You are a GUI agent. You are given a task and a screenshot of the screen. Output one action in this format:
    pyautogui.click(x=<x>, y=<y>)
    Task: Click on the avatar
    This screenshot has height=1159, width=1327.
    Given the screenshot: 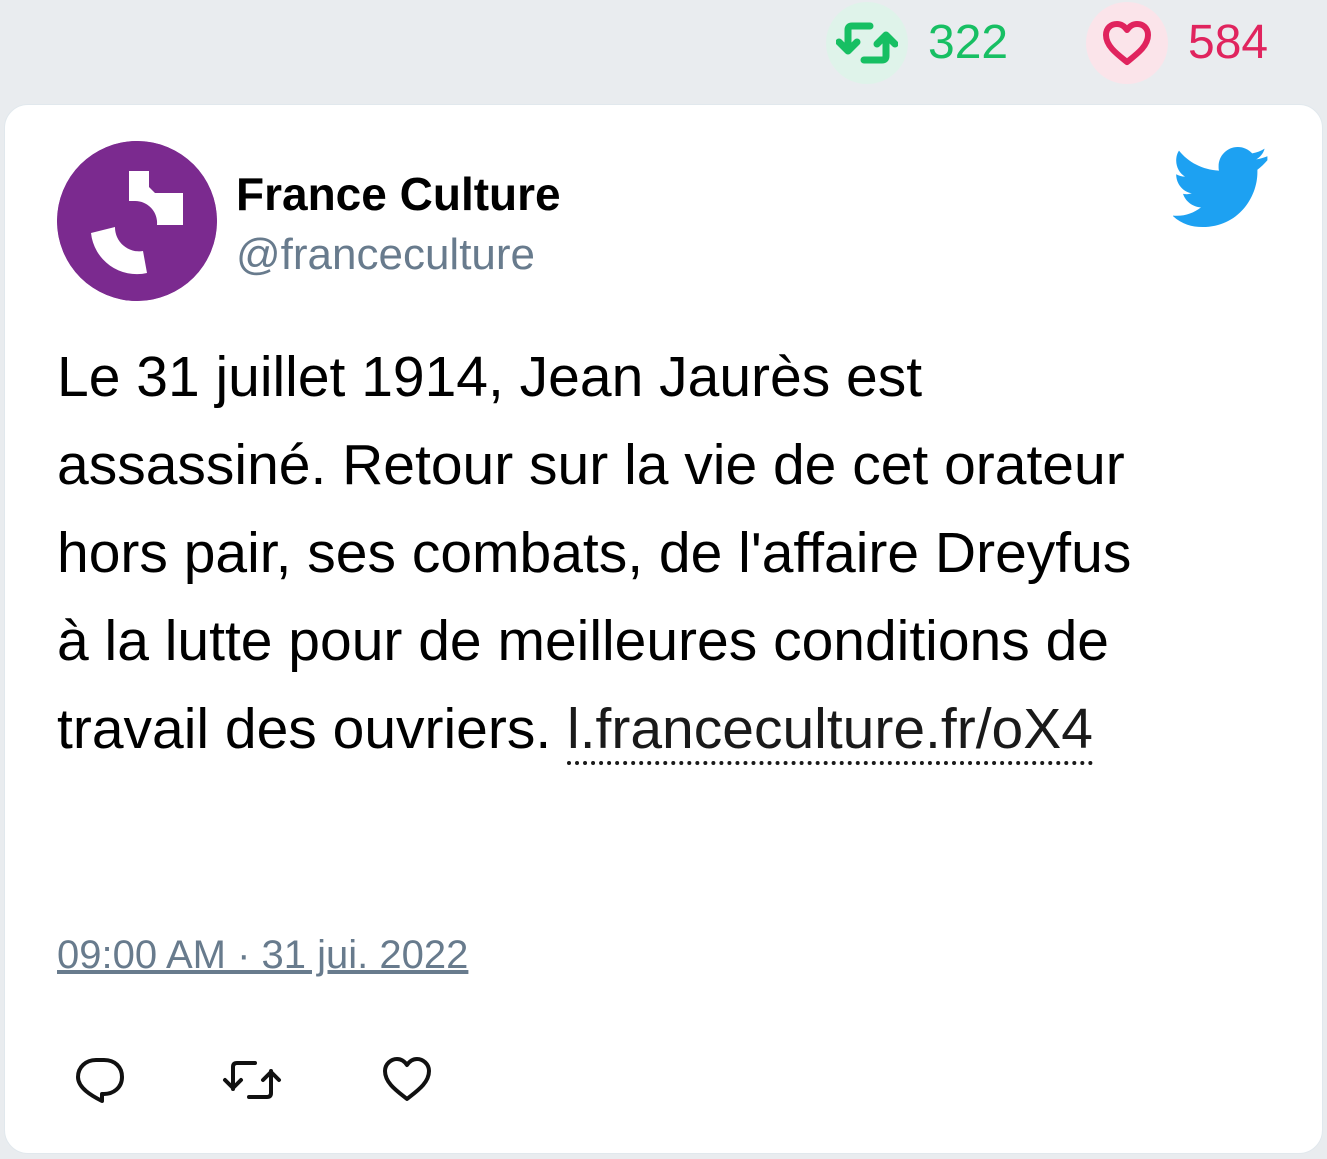 What is the action you would take?
    pyautogui.click(x=137, y=221)
    